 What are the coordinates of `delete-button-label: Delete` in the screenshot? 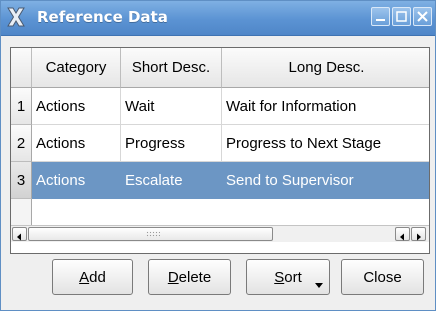 It's located at (189, 277).